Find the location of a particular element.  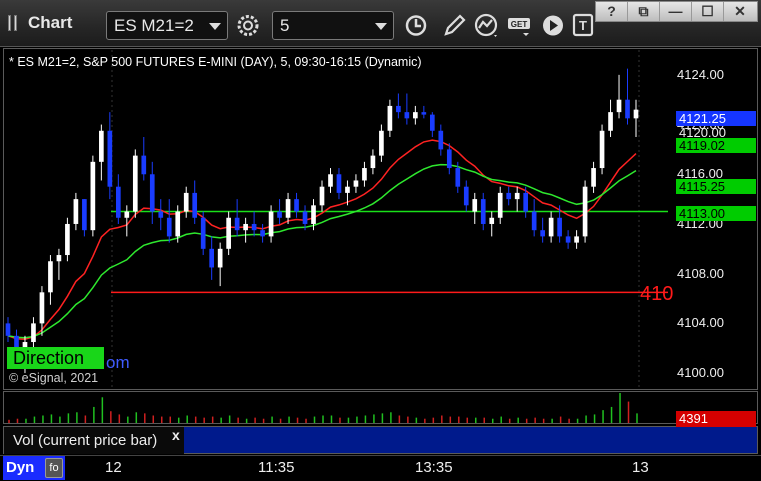

price-tag: 4121.25 is located at coordinates (716, 118).